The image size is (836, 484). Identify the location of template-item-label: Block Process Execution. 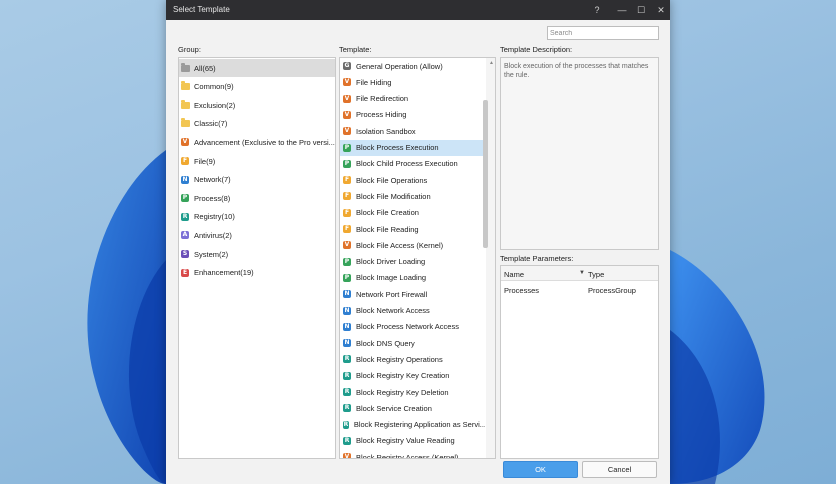
(397, 147).